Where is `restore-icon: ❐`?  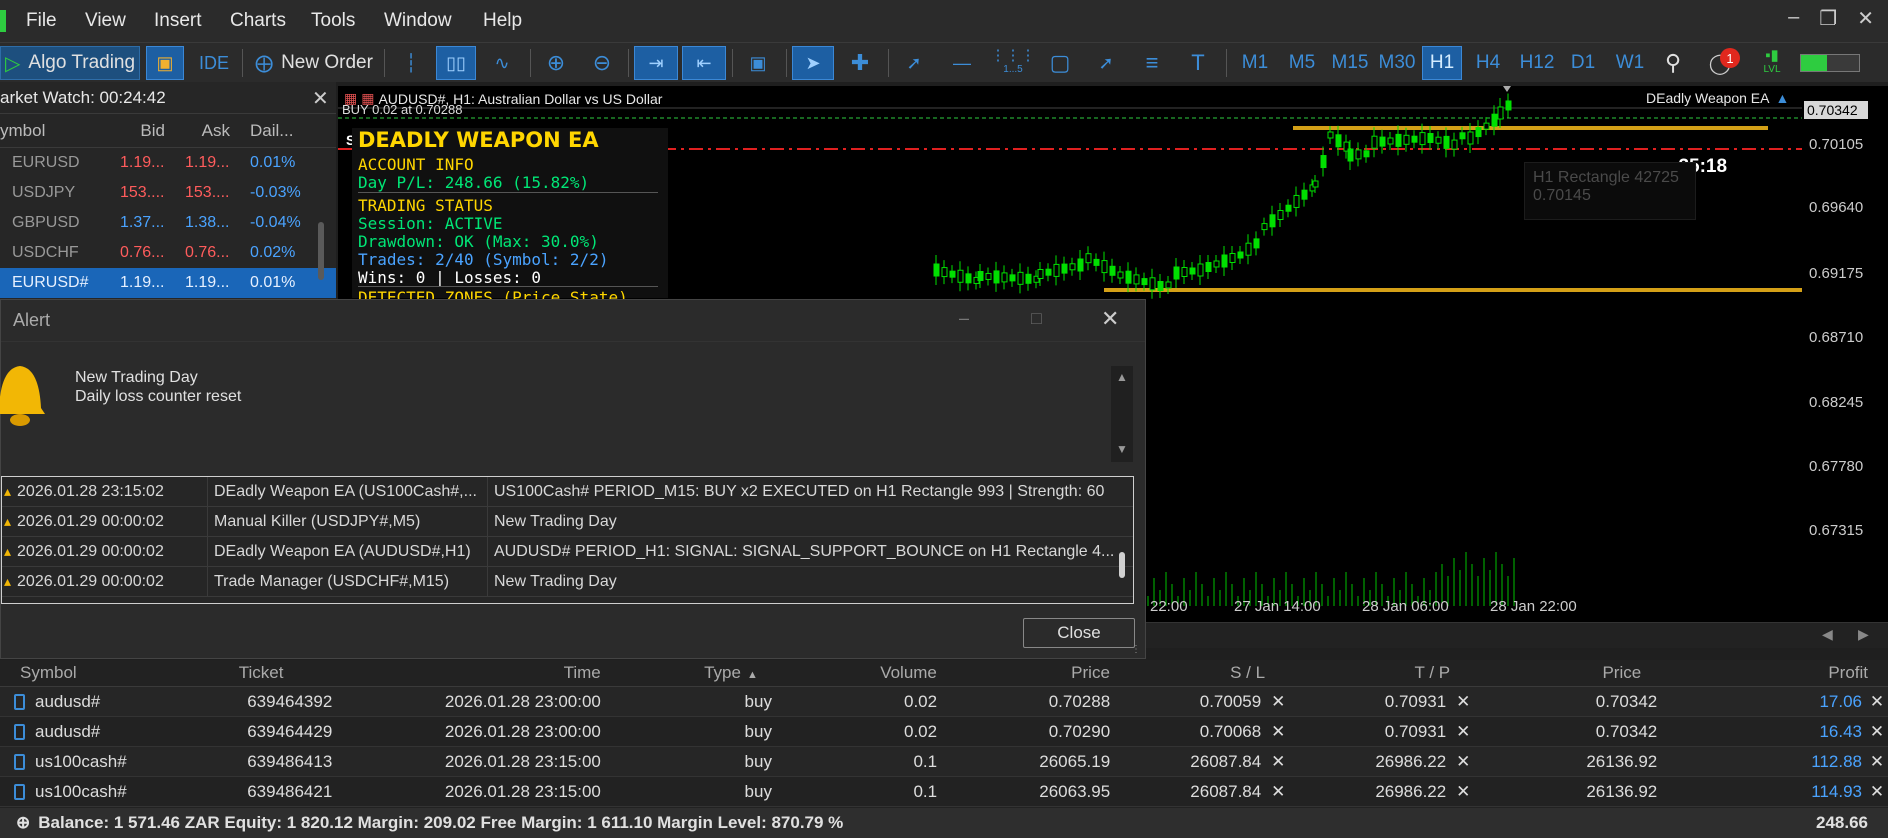 restore-icon: ❐ is located at coordinates (1828, 18).